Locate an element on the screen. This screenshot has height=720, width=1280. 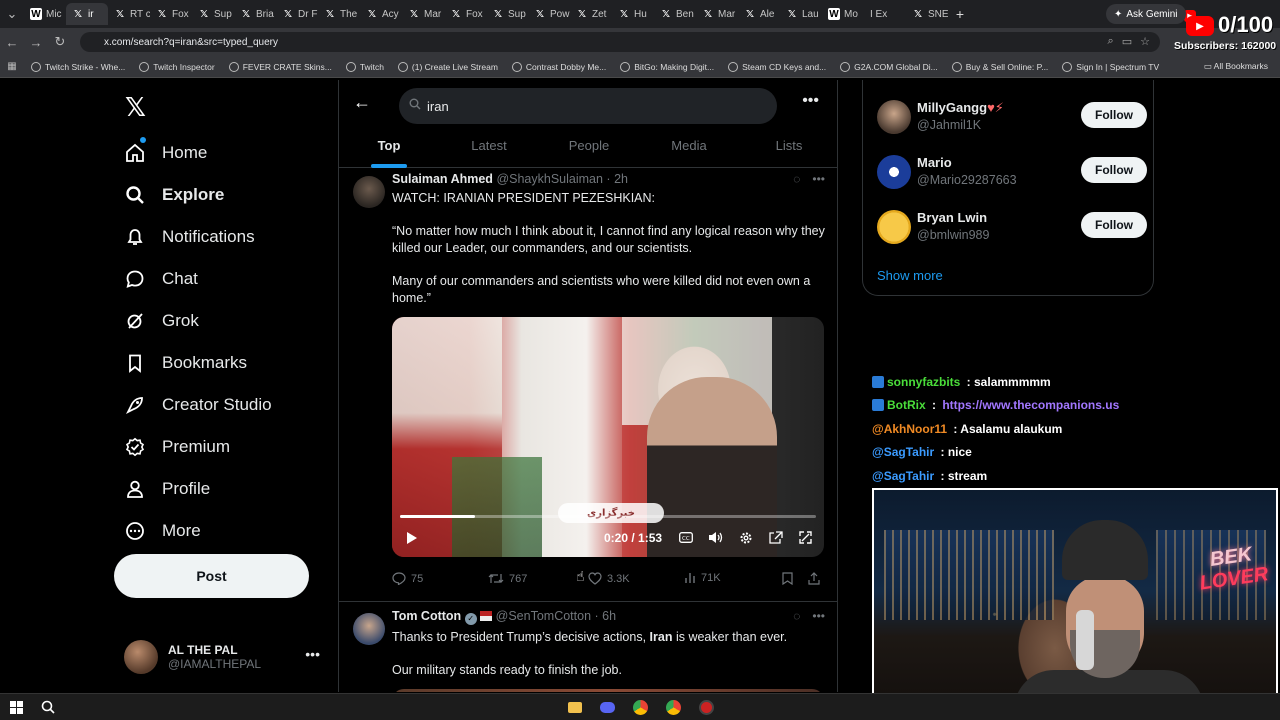
x-logo: 𝕏 is located at coordinates (135, 107).